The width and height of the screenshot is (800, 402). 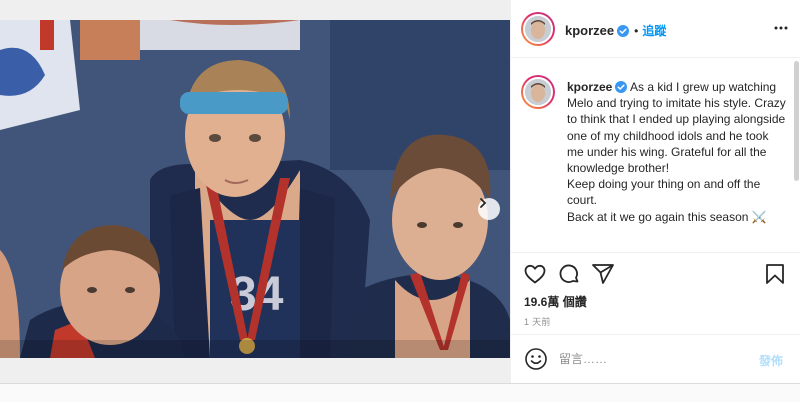 I want to click on caption-username: kporzee, so click(x=589, y=87).